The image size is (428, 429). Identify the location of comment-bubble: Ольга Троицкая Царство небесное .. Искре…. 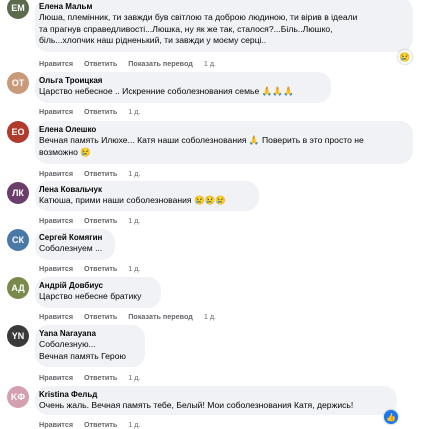
(183, 87).